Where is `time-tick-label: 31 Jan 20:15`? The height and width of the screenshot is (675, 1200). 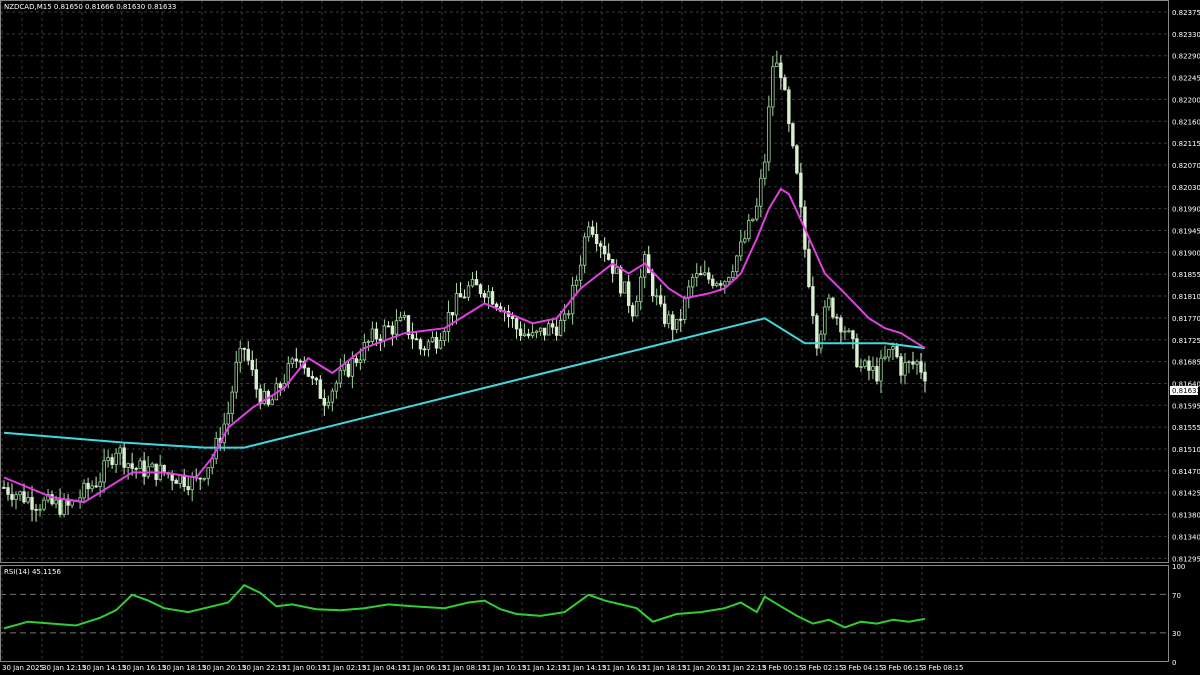
time-tick-label: 31 Jan 20:15 is located at coordinates (704, 668).